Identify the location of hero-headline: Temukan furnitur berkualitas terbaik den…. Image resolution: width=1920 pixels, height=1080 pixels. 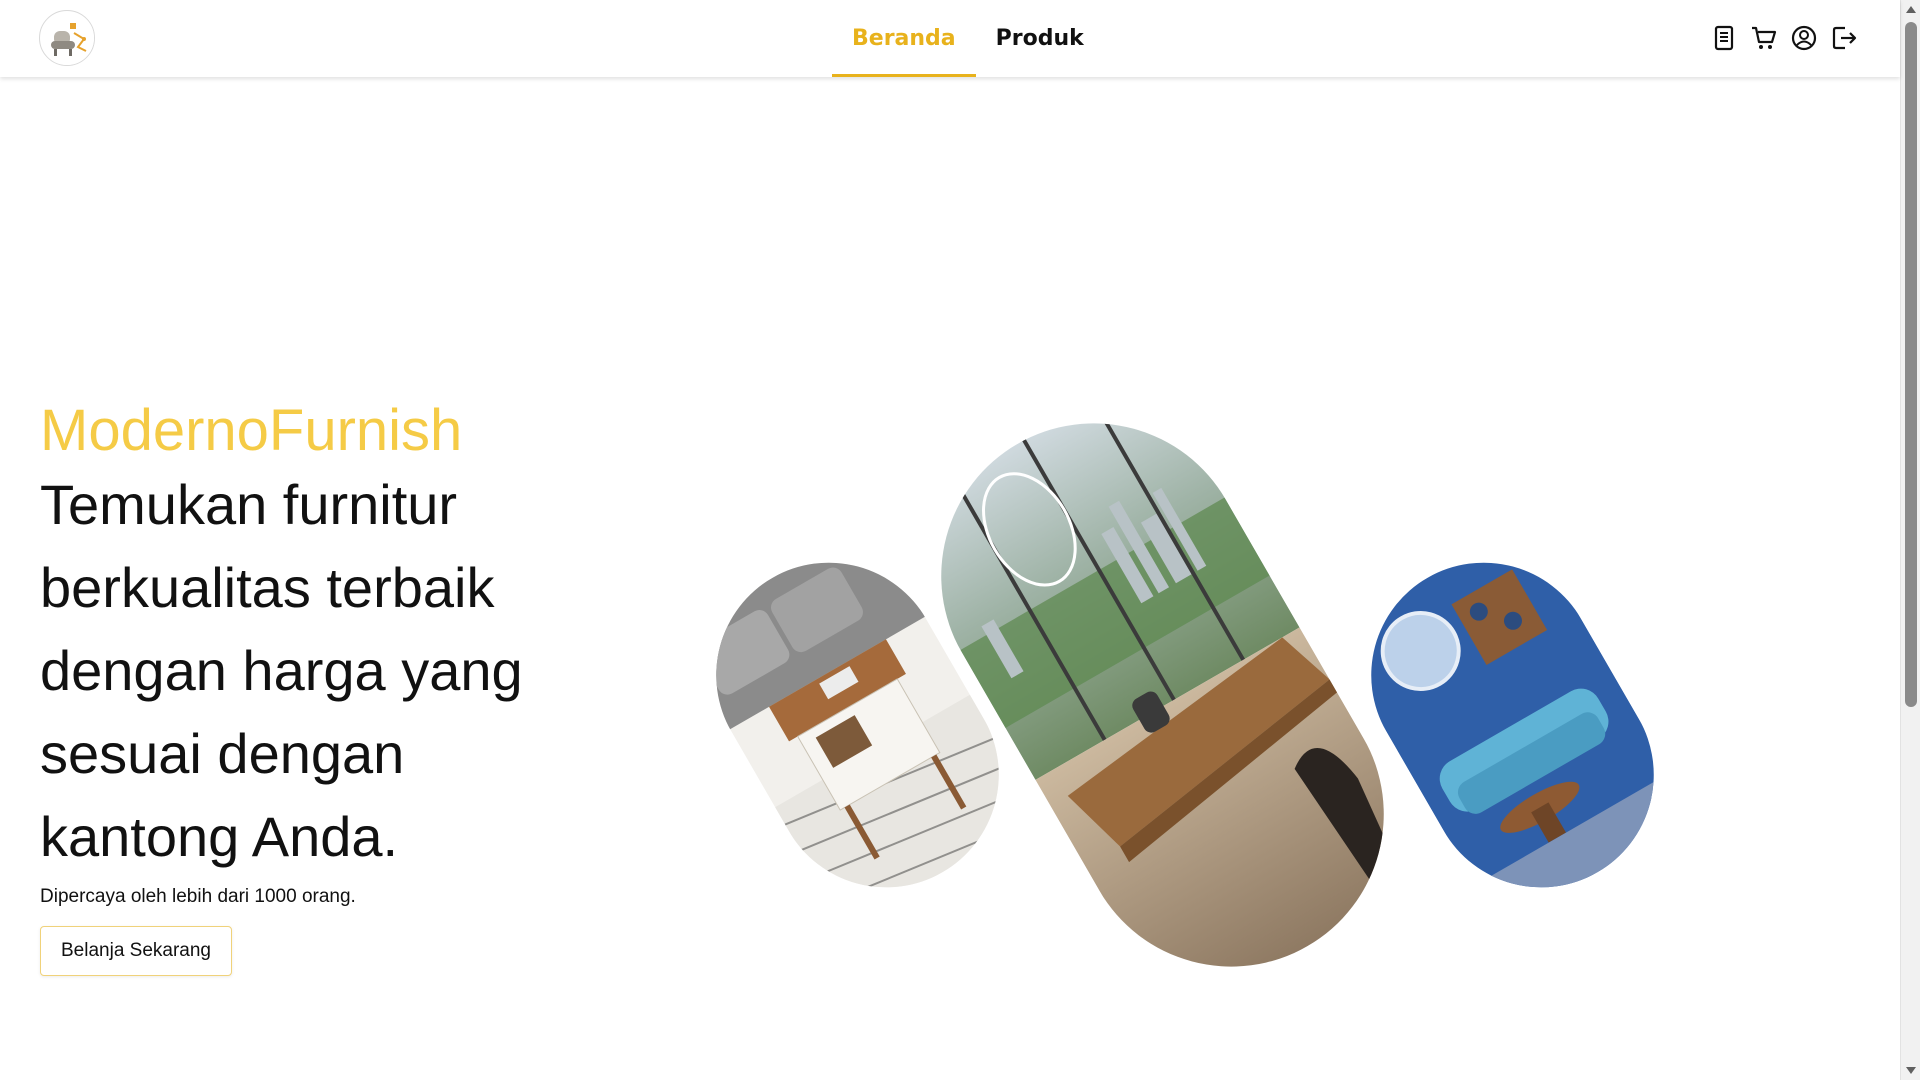
(281, 670).